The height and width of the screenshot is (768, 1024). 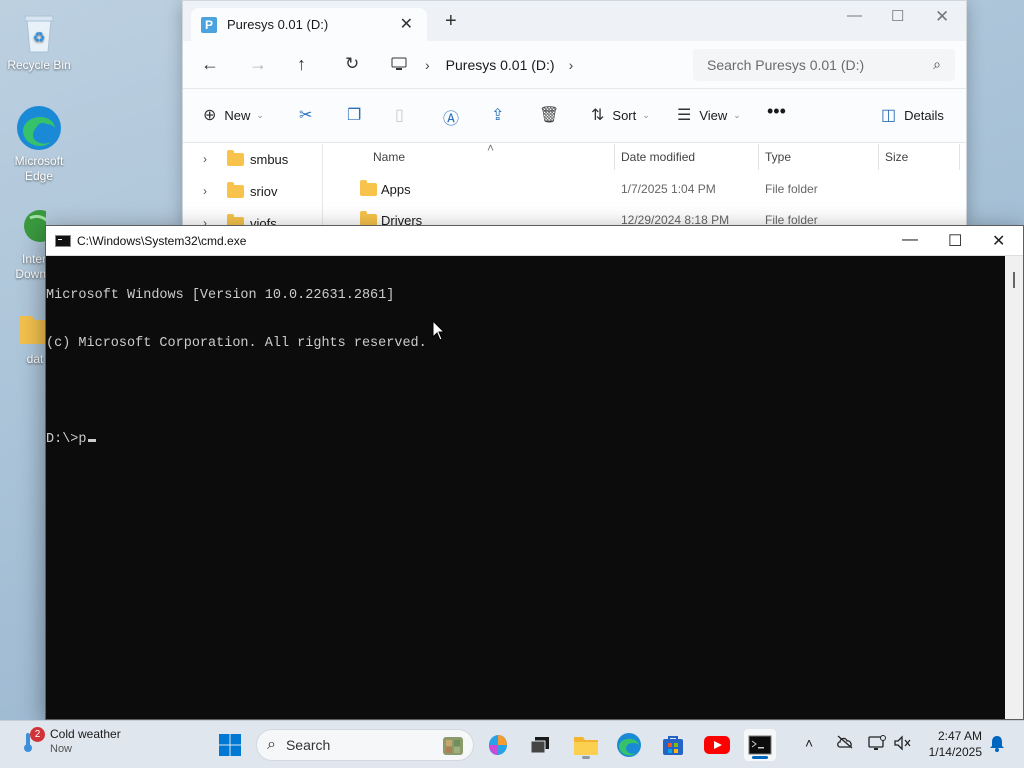 I want to click on network-icon, so click(x=877, y=744).